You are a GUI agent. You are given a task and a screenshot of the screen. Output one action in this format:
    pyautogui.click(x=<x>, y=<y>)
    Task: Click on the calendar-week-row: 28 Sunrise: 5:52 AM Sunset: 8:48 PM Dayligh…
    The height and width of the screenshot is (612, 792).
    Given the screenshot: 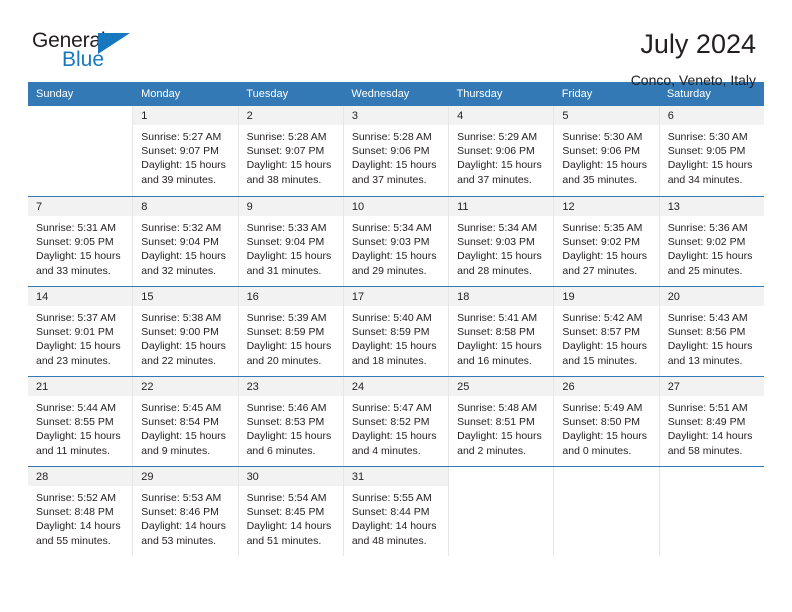 What is the action you would take?
    pyautogui.click(x=396, y=511)
    